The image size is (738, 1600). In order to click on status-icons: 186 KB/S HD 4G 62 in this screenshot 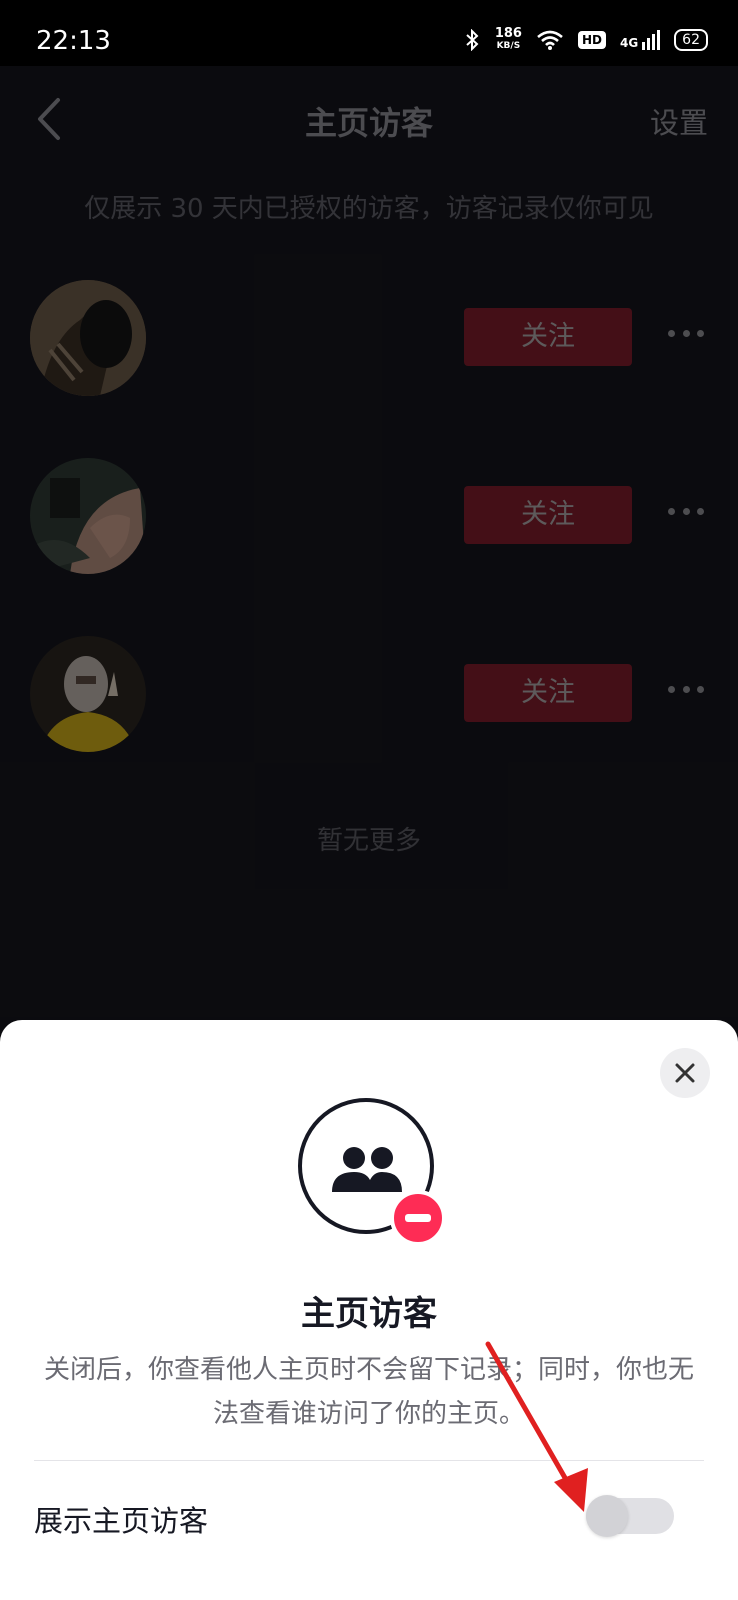, I will do `click(585, 39)`.